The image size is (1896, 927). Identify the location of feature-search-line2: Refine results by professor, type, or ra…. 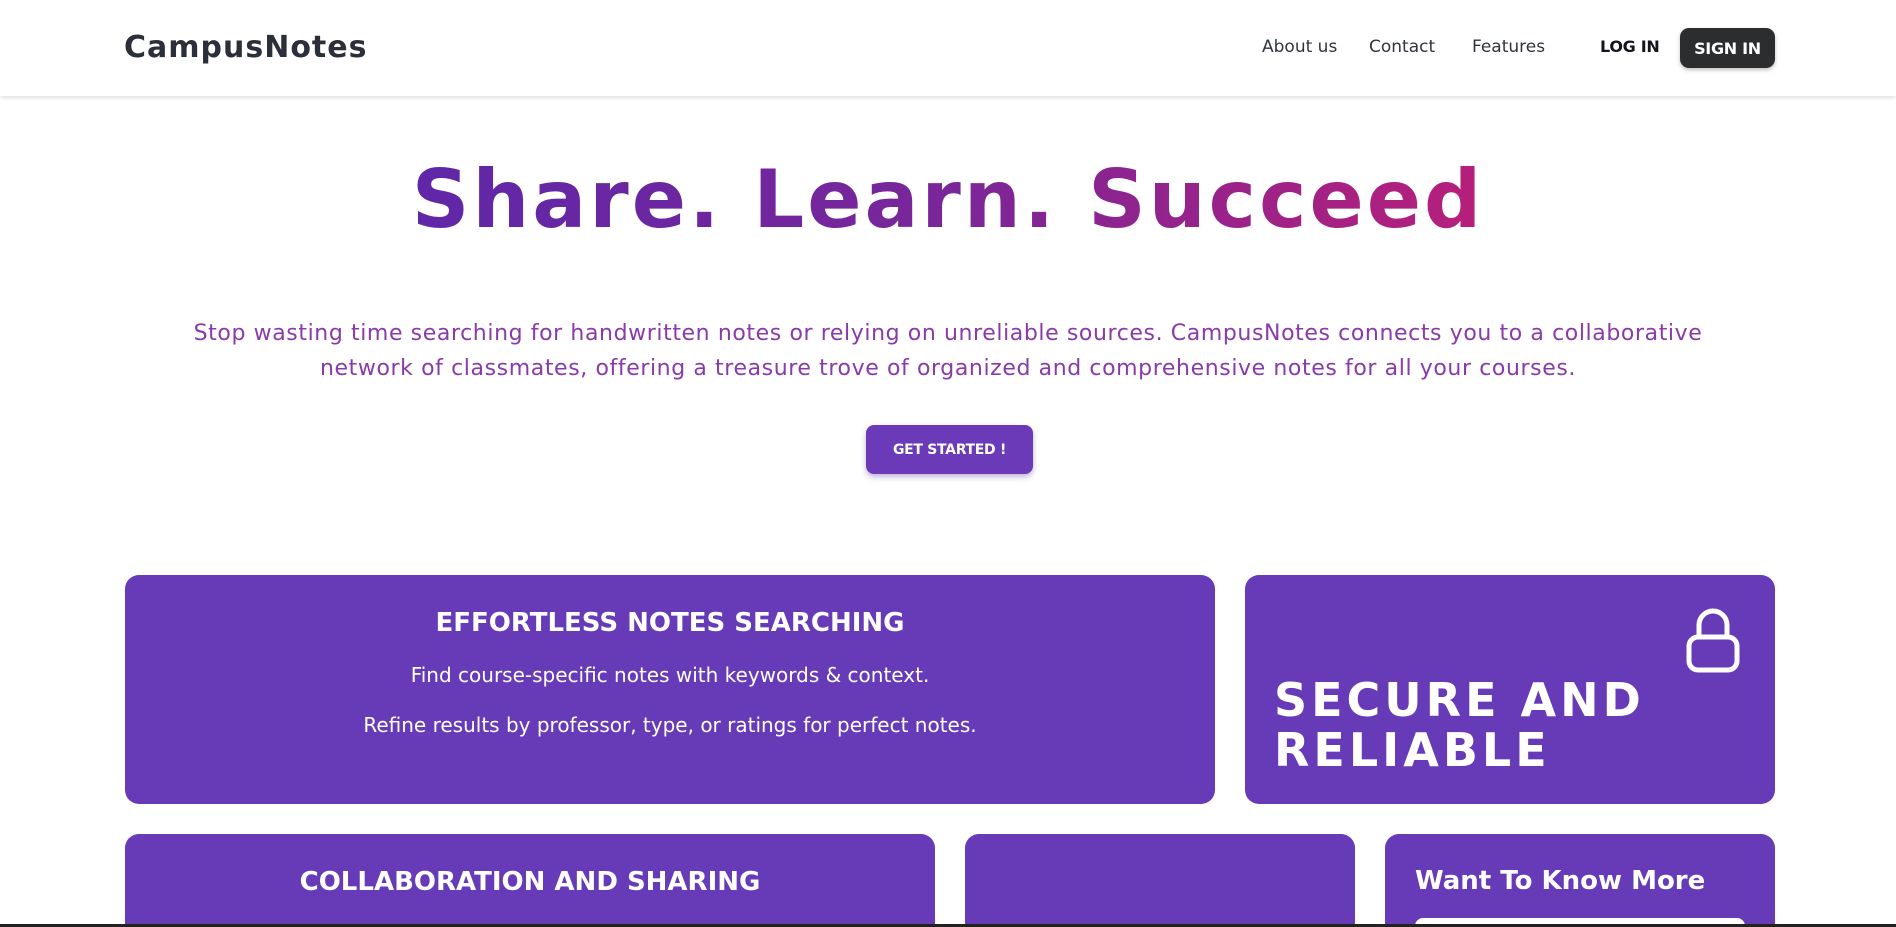
(670, 725).